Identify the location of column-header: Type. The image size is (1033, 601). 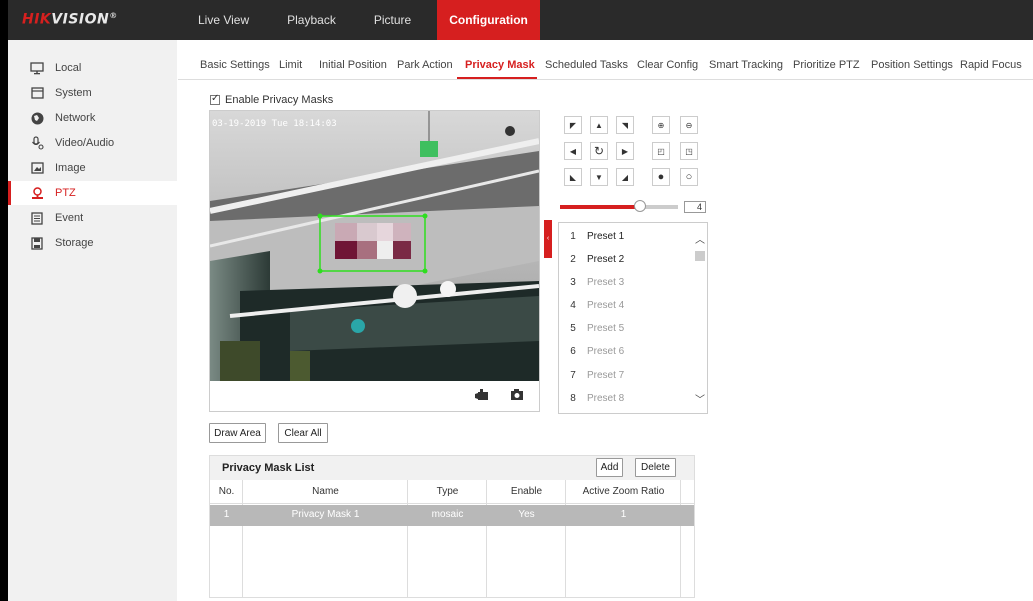
(447, 491).